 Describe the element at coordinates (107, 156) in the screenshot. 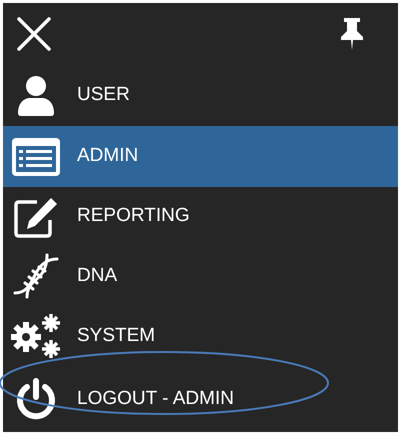

I see `menu-label: ADMIN` at that location.